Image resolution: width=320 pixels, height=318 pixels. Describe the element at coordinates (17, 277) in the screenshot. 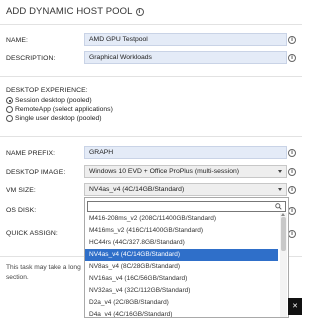

I see `task-note-line: section.` at that location.